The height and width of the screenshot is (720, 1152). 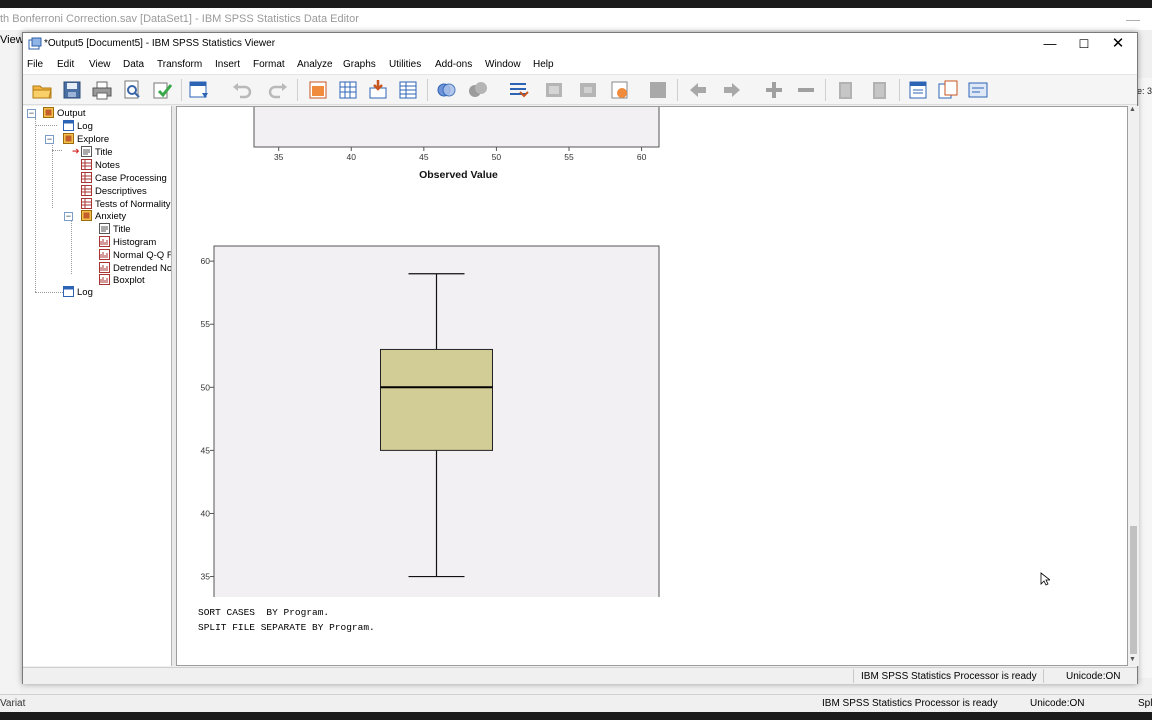 I want to click on scroll-up-icon: ▲, so click(x=1132, y=109).